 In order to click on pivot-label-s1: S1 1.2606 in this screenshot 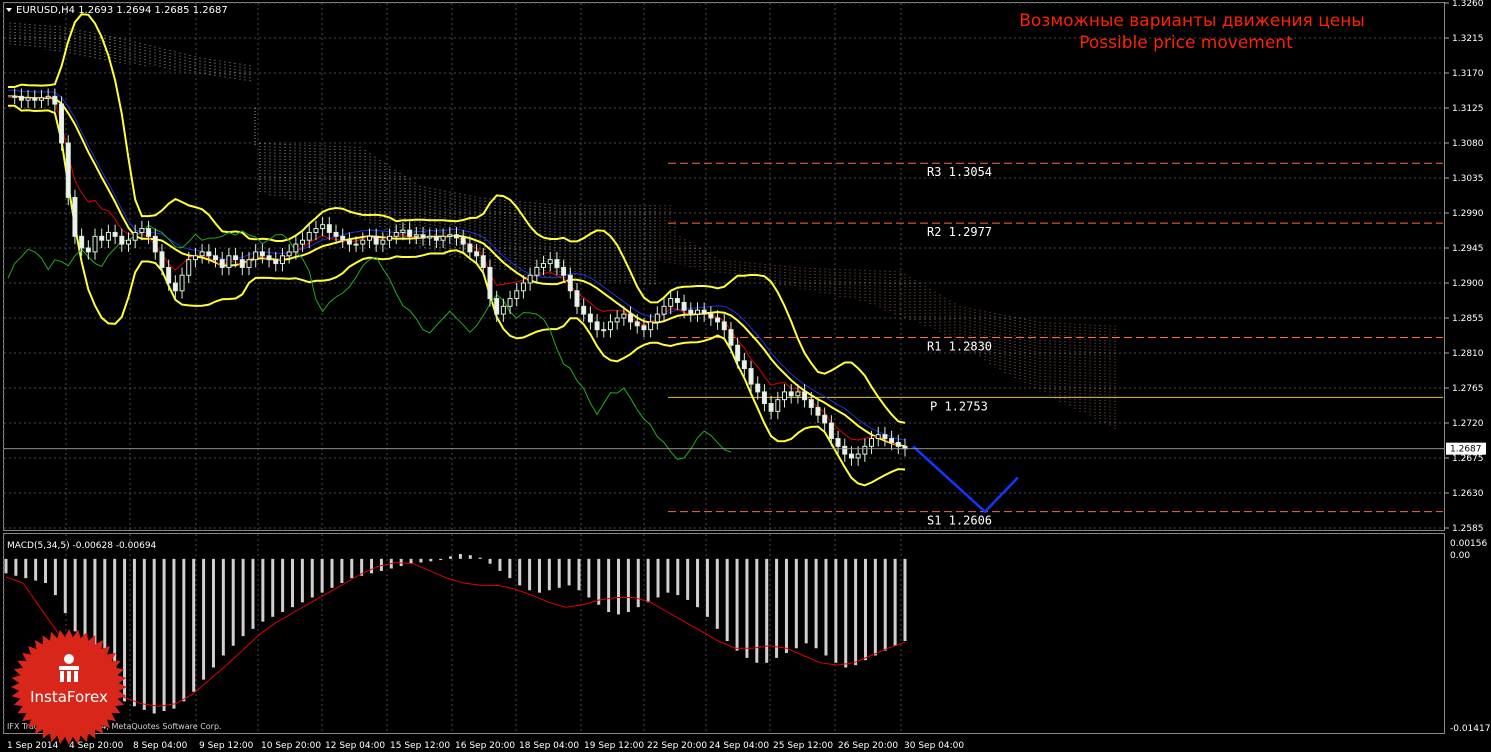, I will do `click(959, 521)`.